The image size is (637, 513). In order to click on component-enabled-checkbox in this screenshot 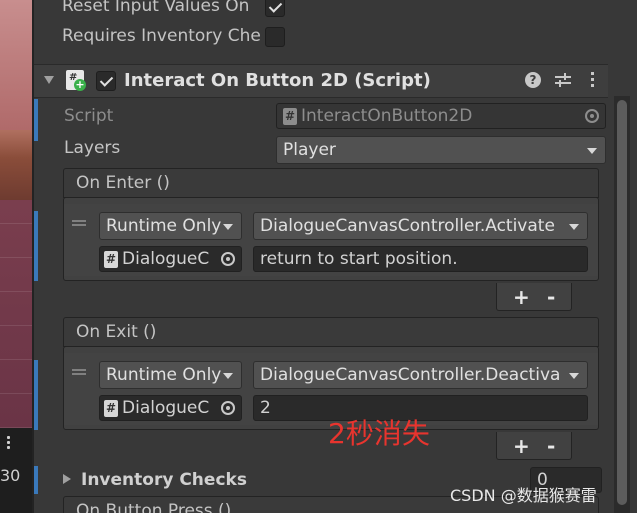, I will do `click(106, 81)`.